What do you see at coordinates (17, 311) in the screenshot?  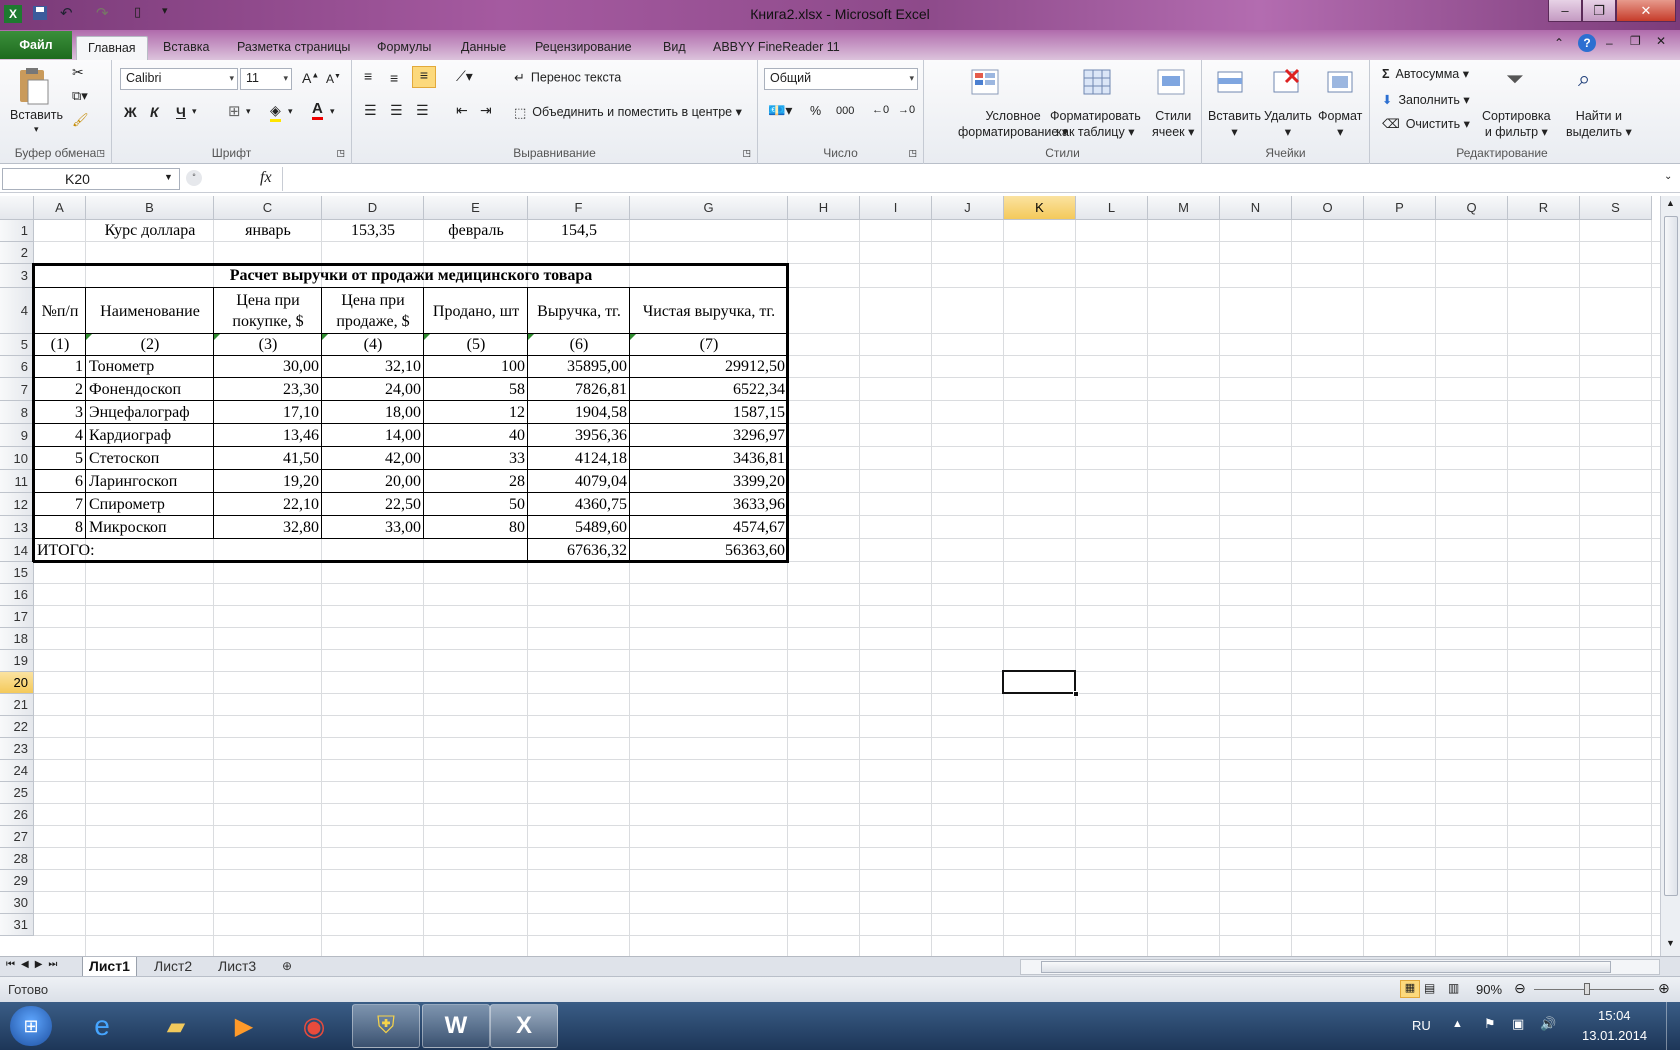 I see `row-header-4: 4` at bounding box center [17, 311].